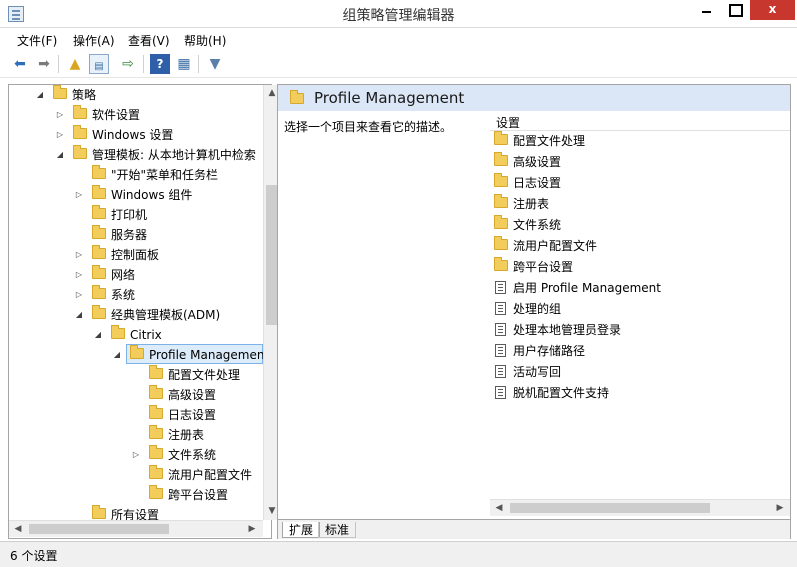 This screenshot has height=567, width=797. I want to click on status-bar: 6 个设置, so click(398, 554).